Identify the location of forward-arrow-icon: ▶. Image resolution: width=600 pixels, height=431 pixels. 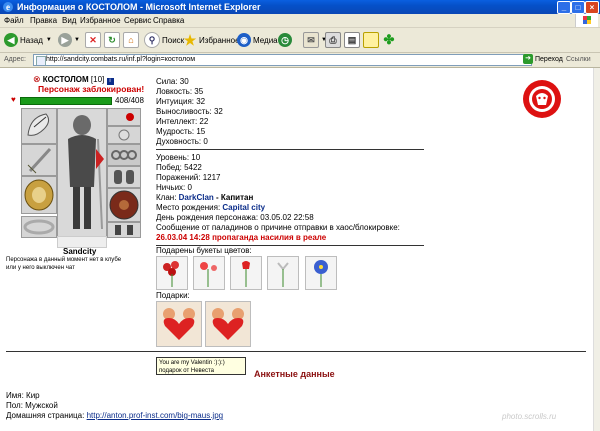
(65, 40).